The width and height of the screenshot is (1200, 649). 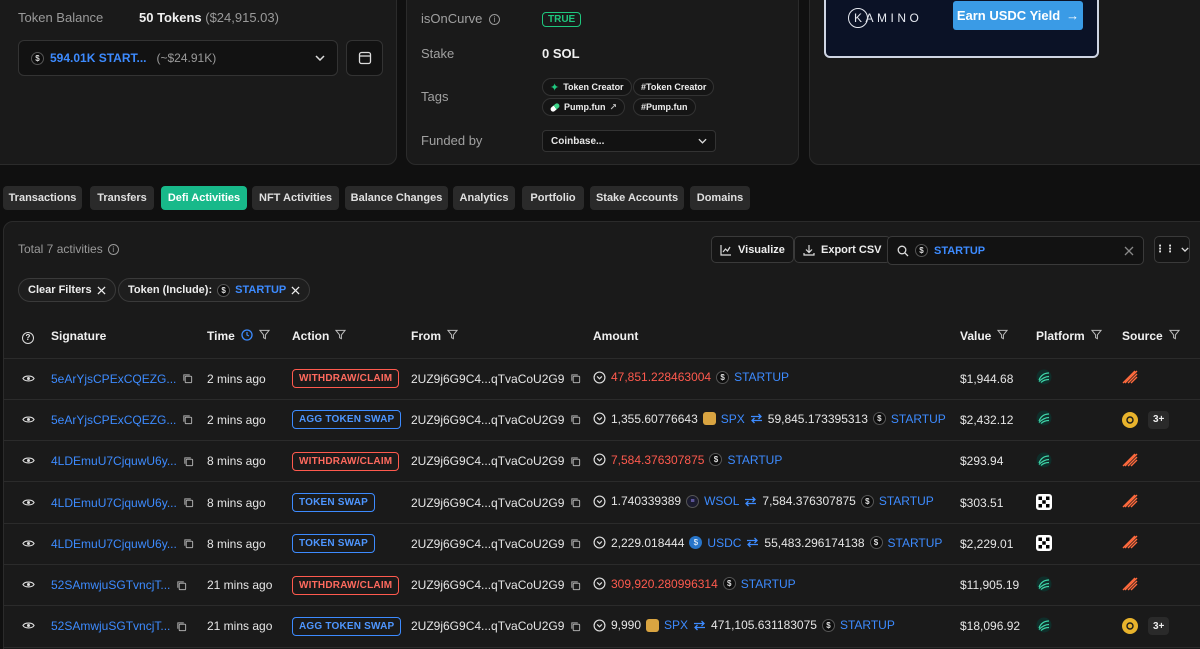 I want to click on tag-hash-token-creator: #Token Creator, so click(x=674, y=87).